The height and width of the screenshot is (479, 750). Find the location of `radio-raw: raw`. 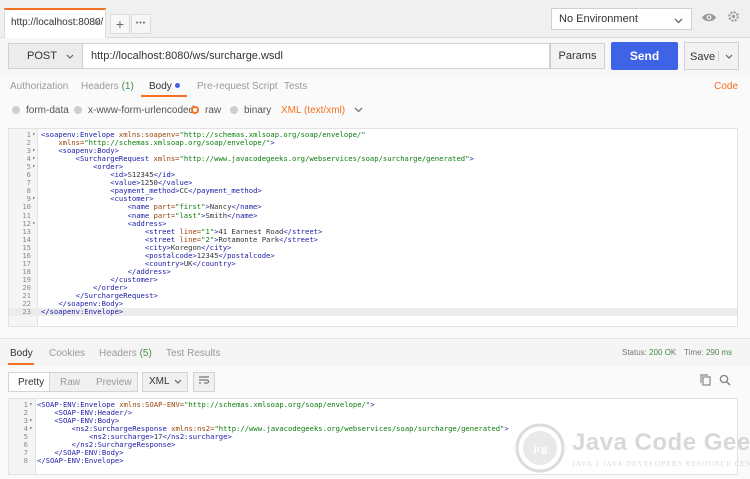

radio-raw: raw is located at coordinates (206, 110).